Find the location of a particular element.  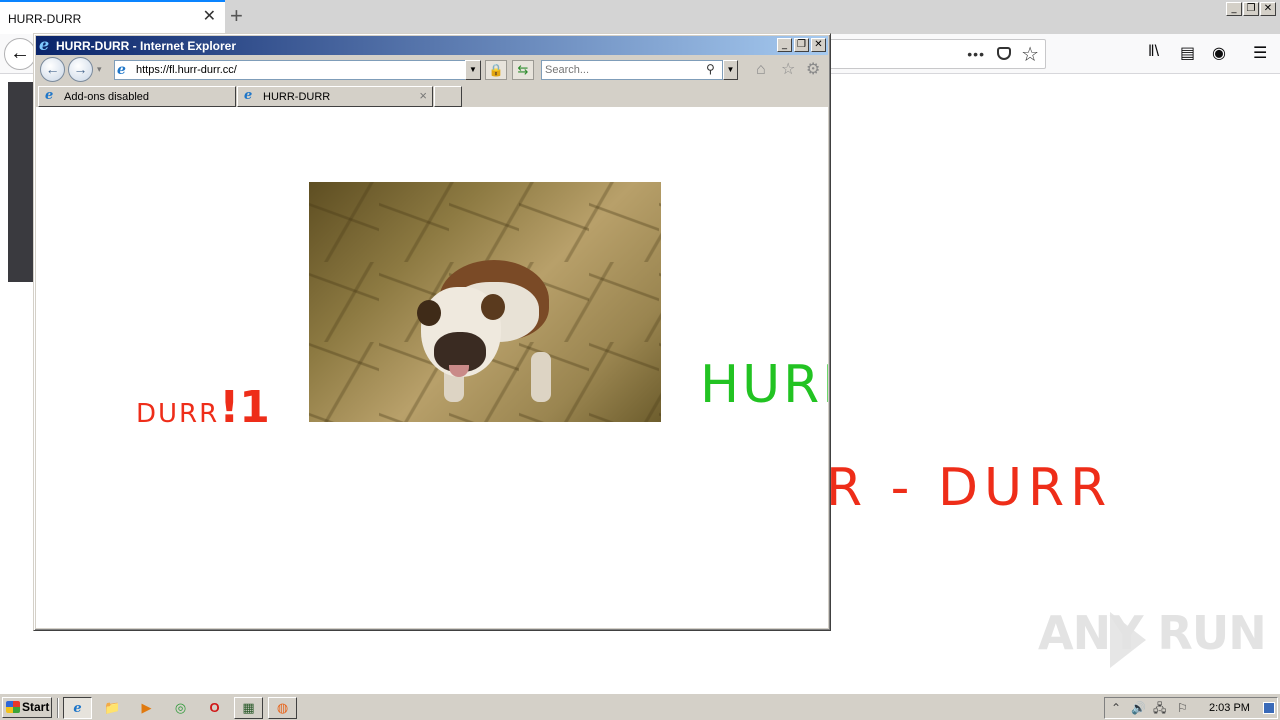

ie-address-bar: e https://fl.hurr-durr.cc/ is located at coordinates (297, 70).